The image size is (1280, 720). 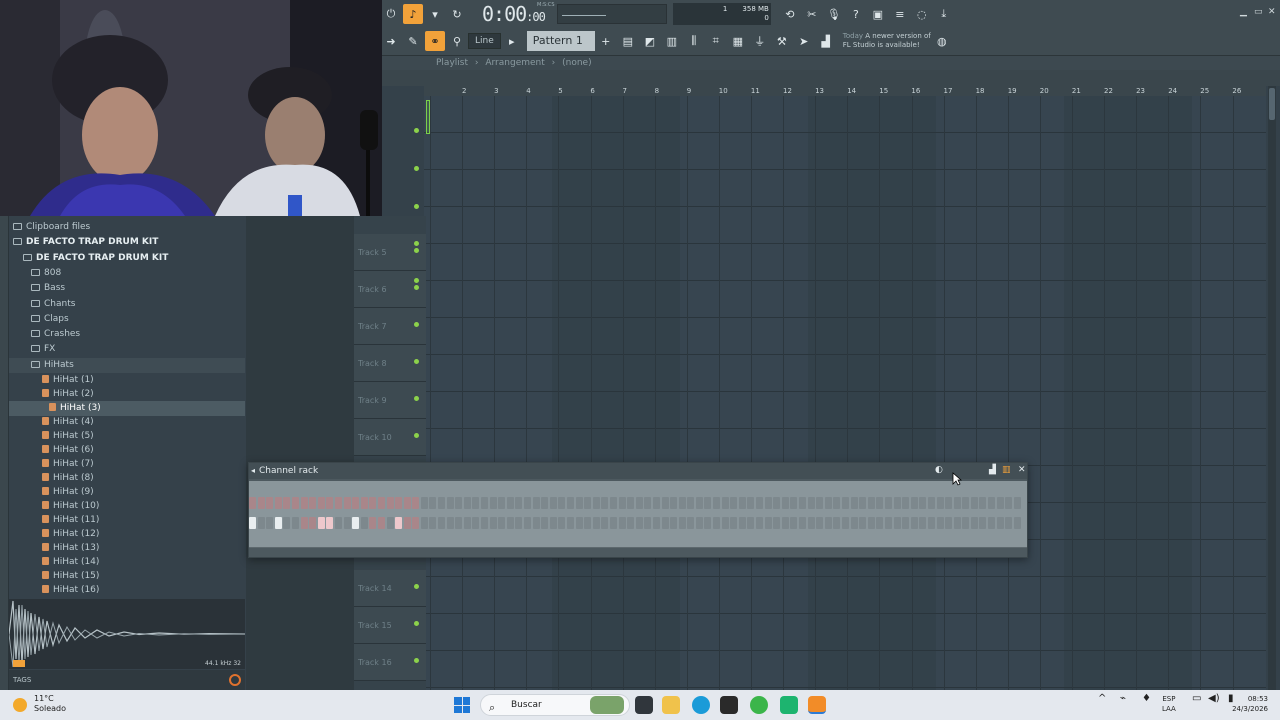 I want to click on track-header: Track 7, so click(x=390, y=326).